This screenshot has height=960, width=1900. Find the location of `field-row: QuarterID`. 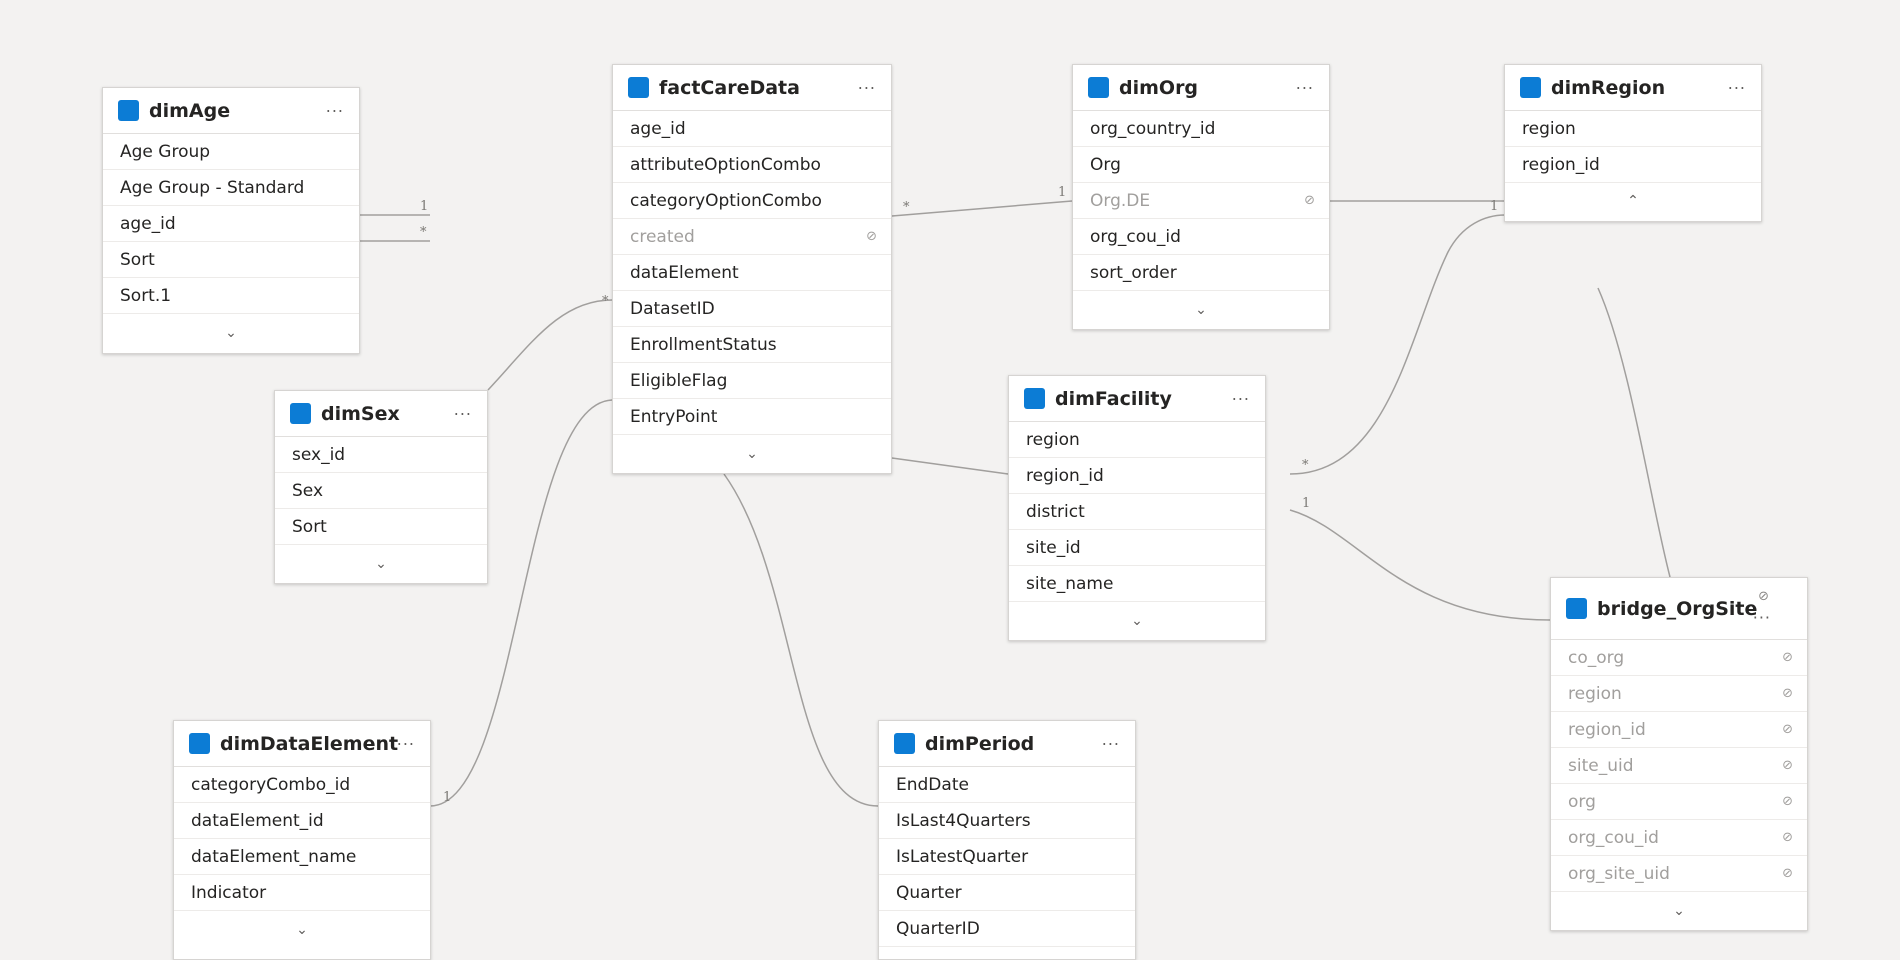

field-row: QuarterID is located at coordinates (1007, 929).